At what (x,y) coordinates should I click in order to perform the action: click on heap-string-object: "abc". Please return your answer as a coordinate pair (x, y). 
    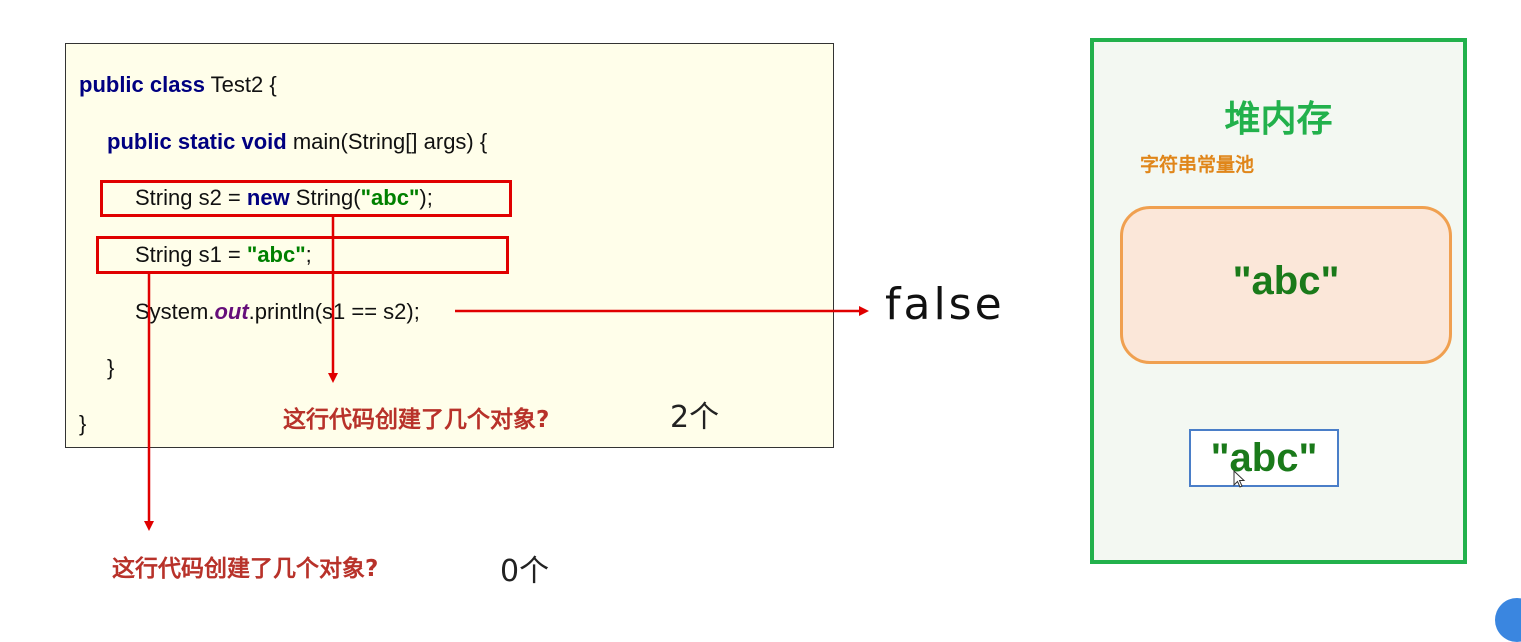
    Looking at the image, I should click on (1264, 458).